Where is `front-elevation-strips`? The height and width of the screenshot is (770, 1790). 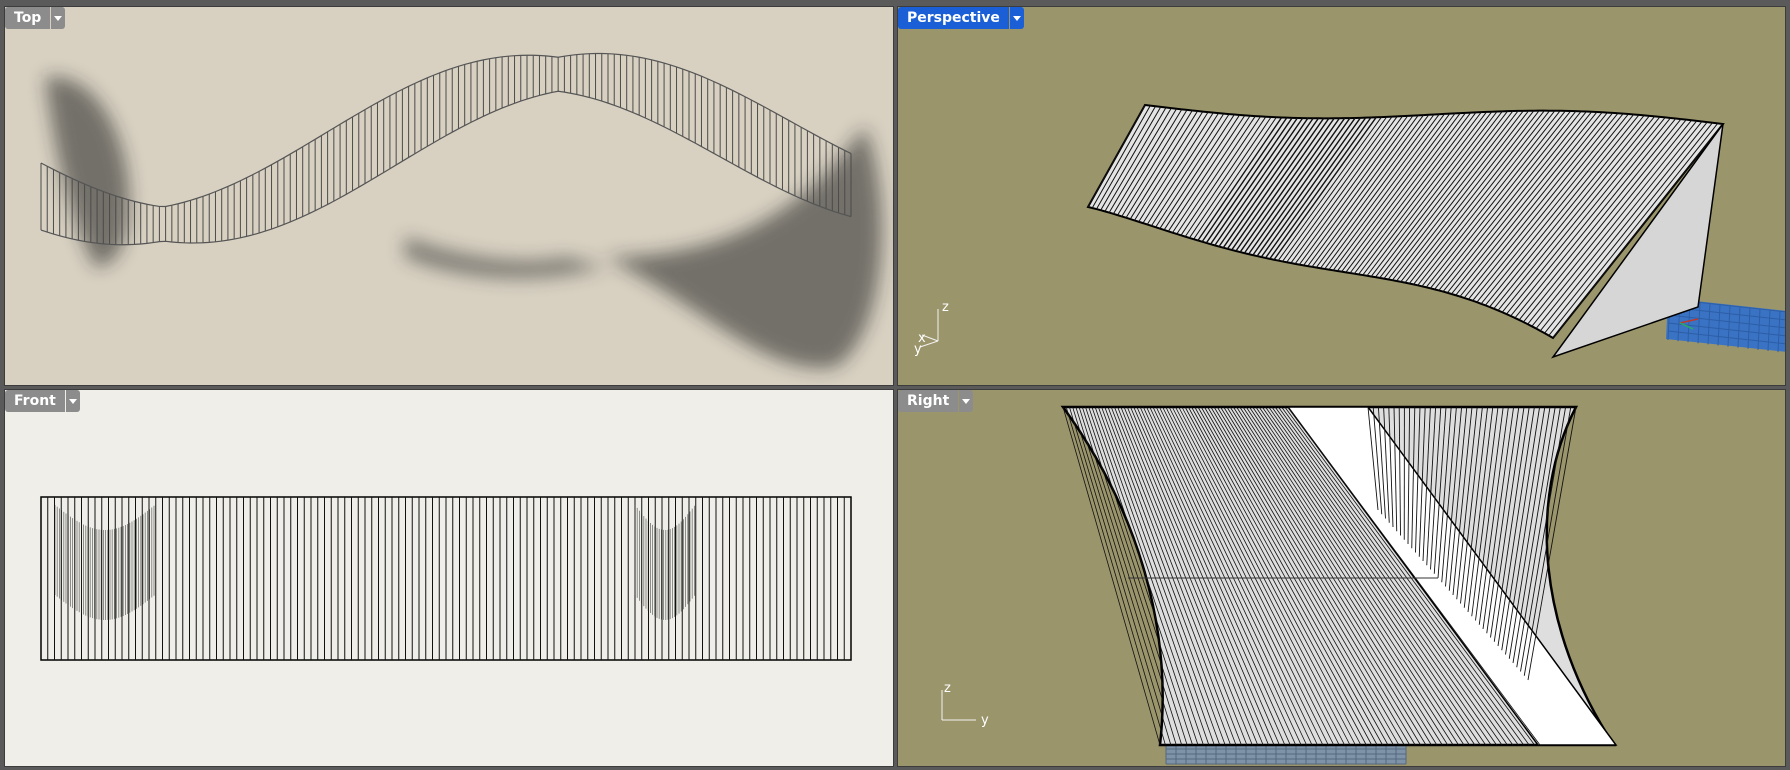
front-elevation-strips is located at coordinates (446, 578).